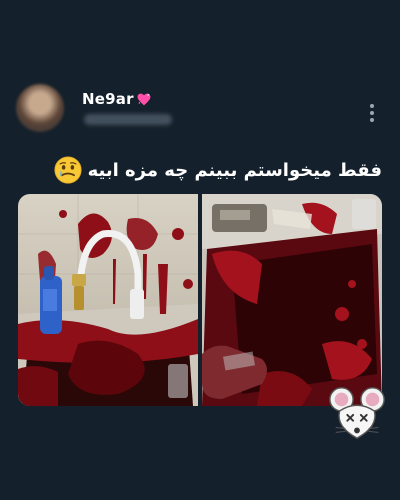  Describe the element at coordinates (108, 99) in the screenshot. I see `author-display-name: Ne9ar` at that location.